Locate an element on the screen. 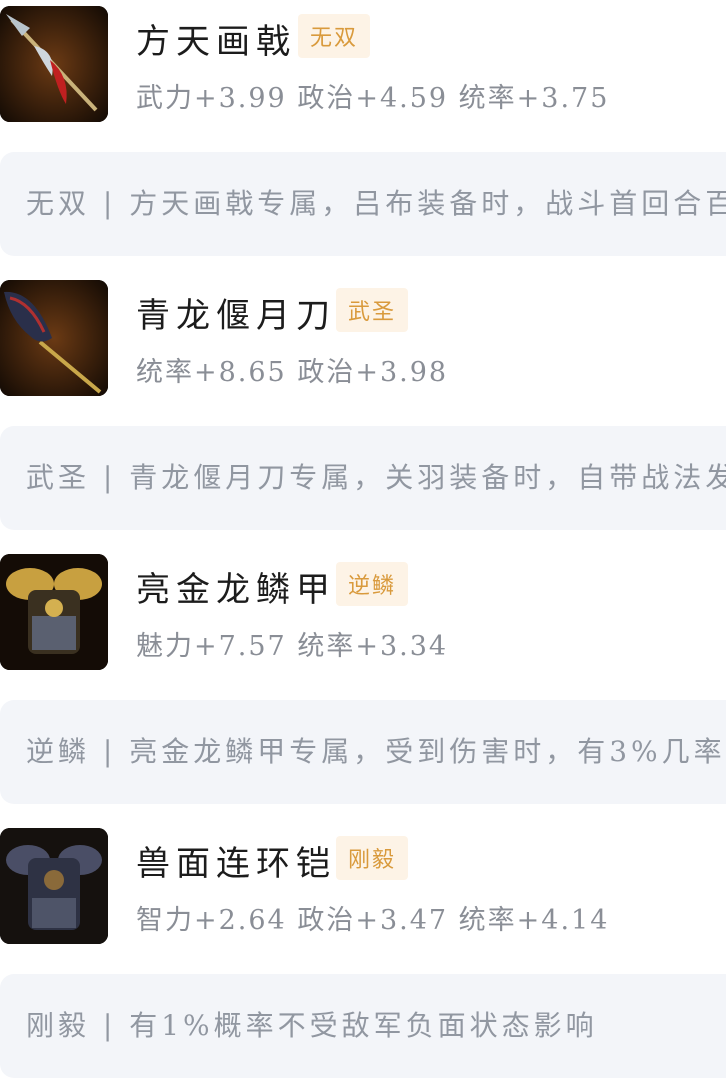 The height and width of the screenshot is (1078, 726). item-name: 亮金龙鳞甲 is located at coordinates (236, 590).